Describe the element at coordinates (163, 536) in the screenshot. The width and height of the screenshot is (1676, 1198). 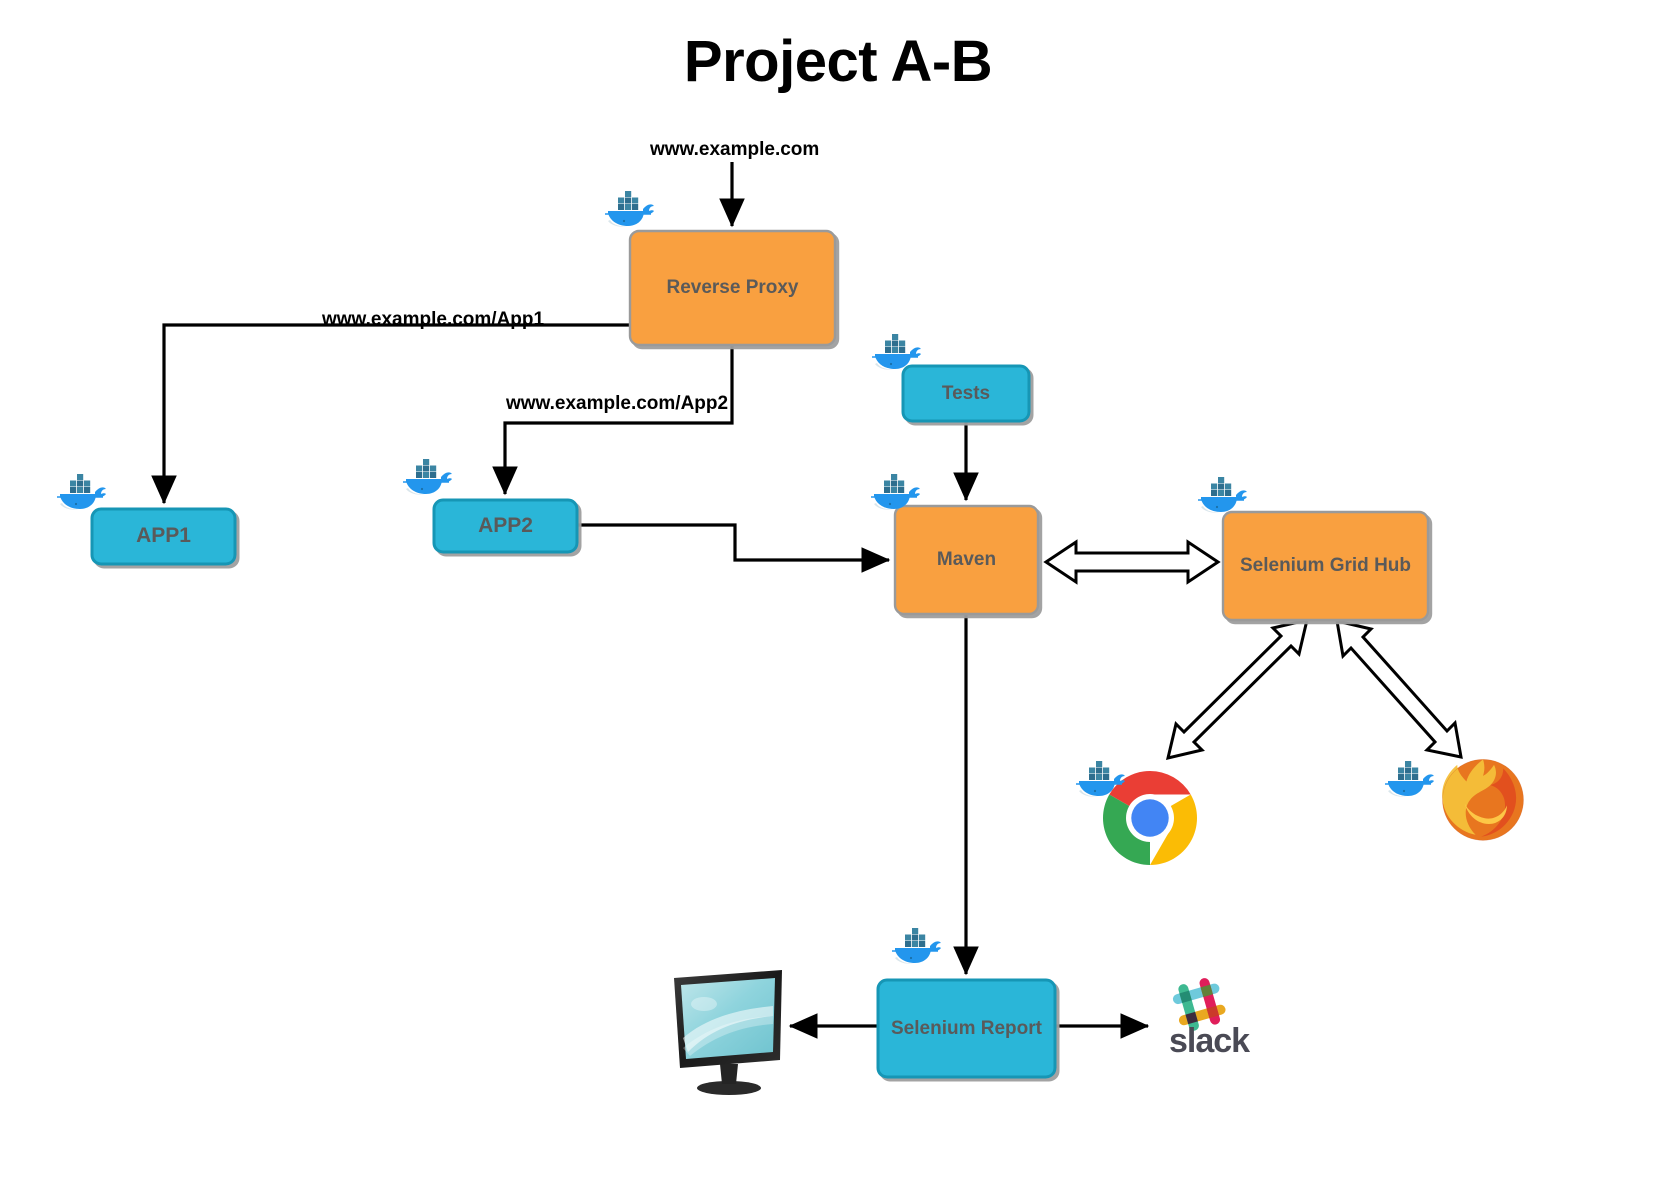
I see `node-box-app1` at that location.